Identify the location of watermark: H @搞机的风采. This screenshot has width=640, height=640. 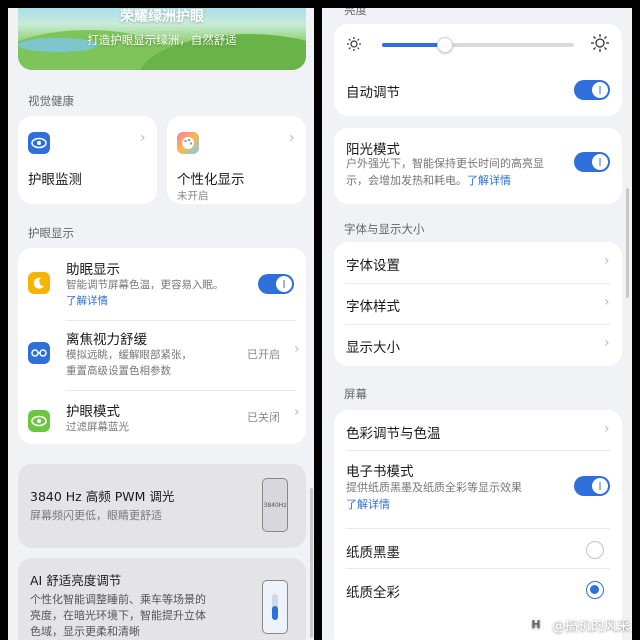
(577, 624).